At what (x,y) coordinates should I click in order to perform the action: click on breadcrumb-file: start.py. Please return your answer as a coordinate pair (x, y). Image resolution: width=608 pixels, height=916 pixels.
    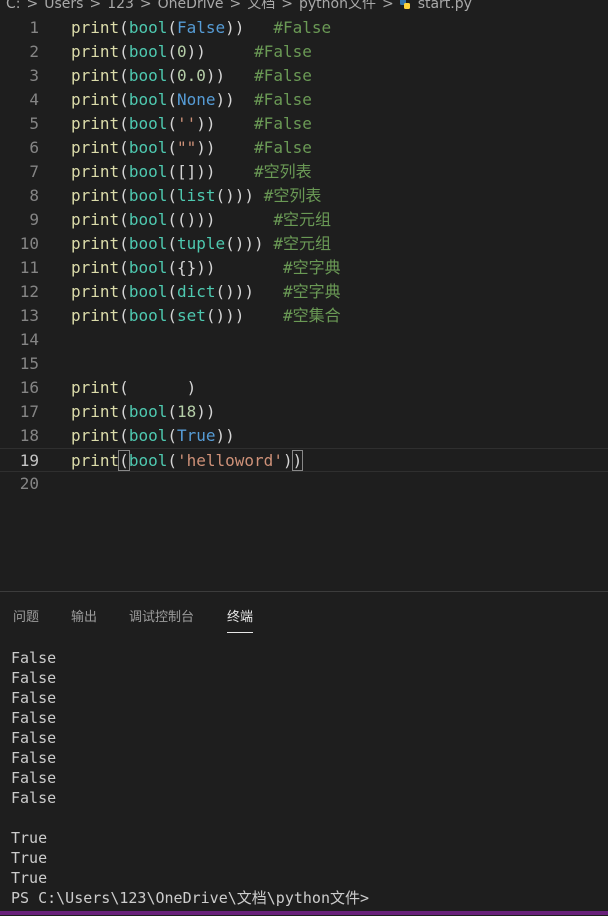
    Looking at the image, I should click on (445, 6).